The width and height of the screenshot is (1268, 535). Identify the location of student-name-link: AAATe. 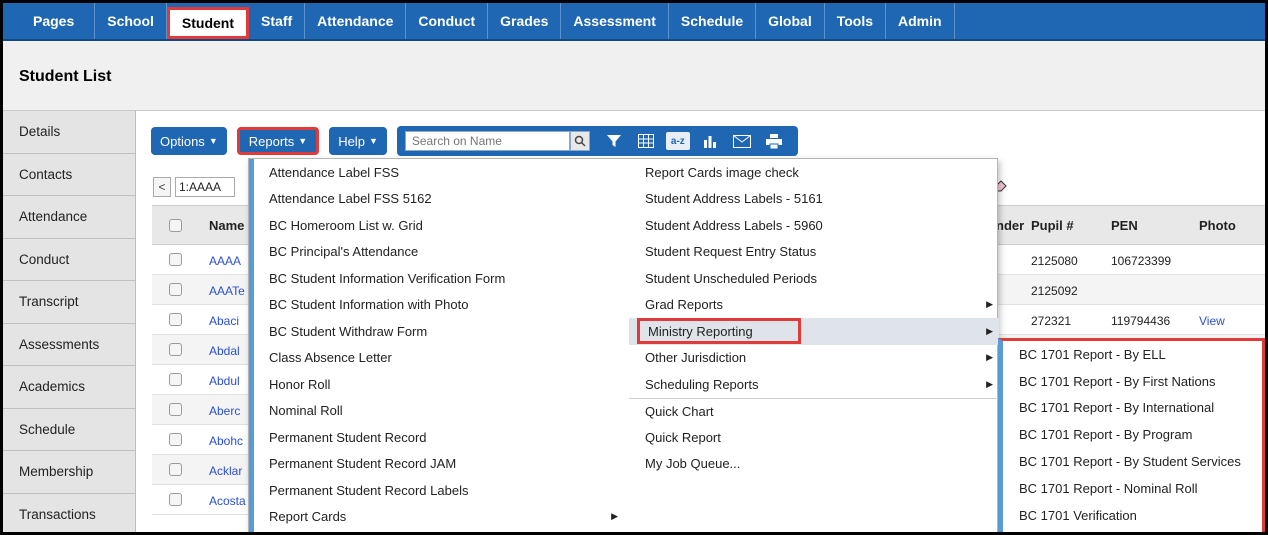
(227, 291).